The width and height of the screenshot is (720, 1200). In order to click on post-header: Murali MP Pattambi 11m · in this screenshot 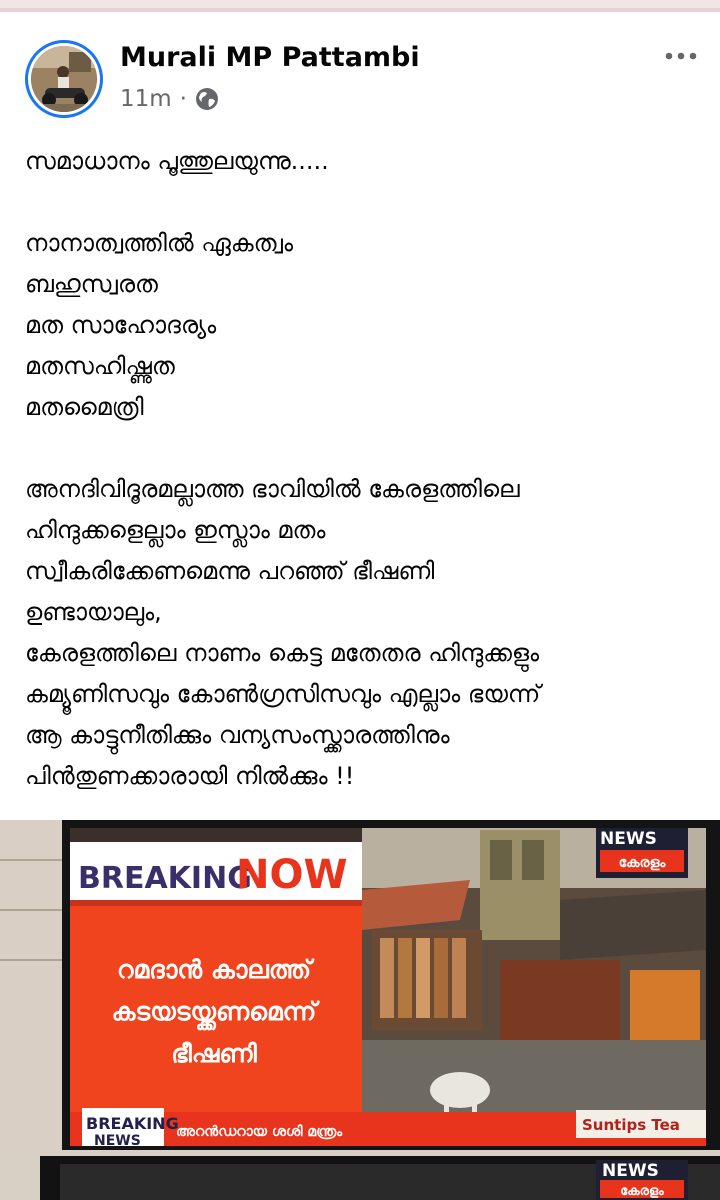, I will do `click(360, 66)`.